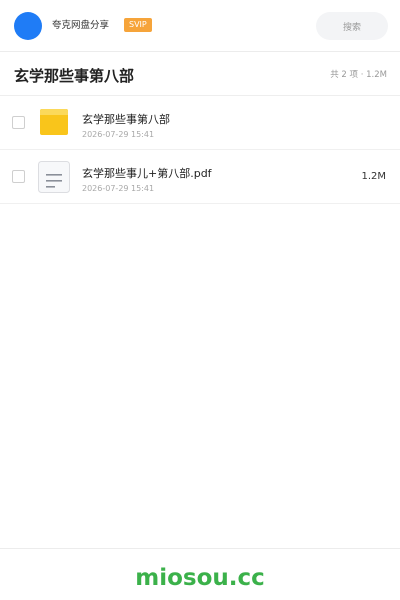  What do you see at coordinates (200, 74) in the screenshot?
I see `title-row: 玄学那些事第八部 共 2 项 · 1.2M` at bounding box center [200, 74].